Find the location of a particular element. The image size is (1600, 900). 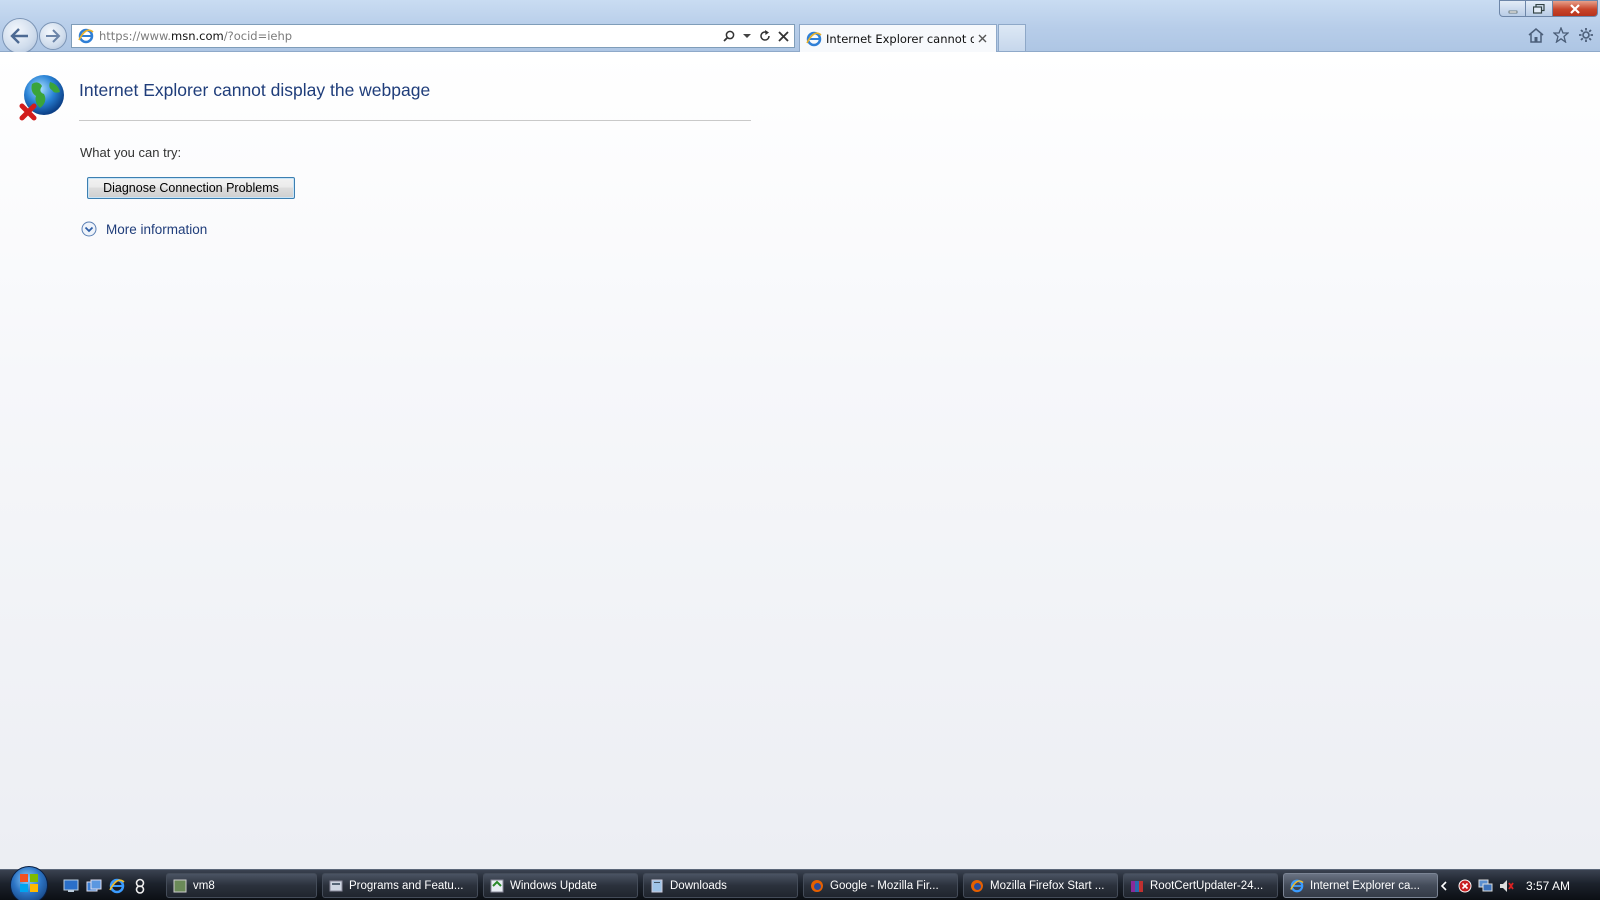

close-icon is located at coordinates (1575, 9).